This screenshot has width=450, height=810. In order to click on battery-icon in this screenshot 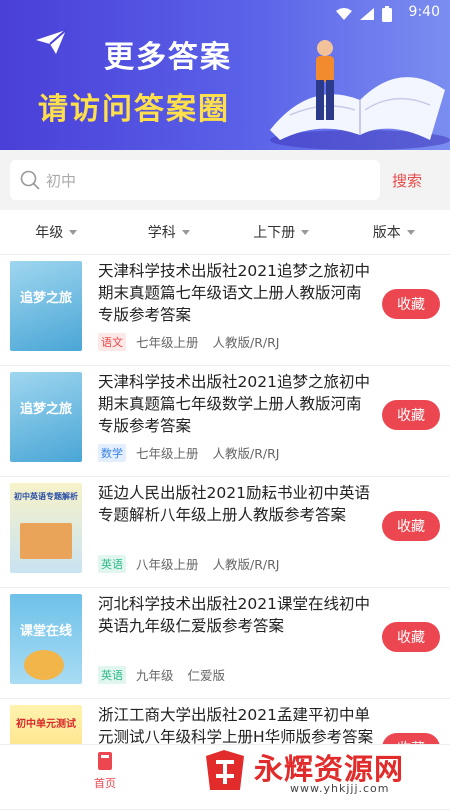, I will do `click(387, 14)`.